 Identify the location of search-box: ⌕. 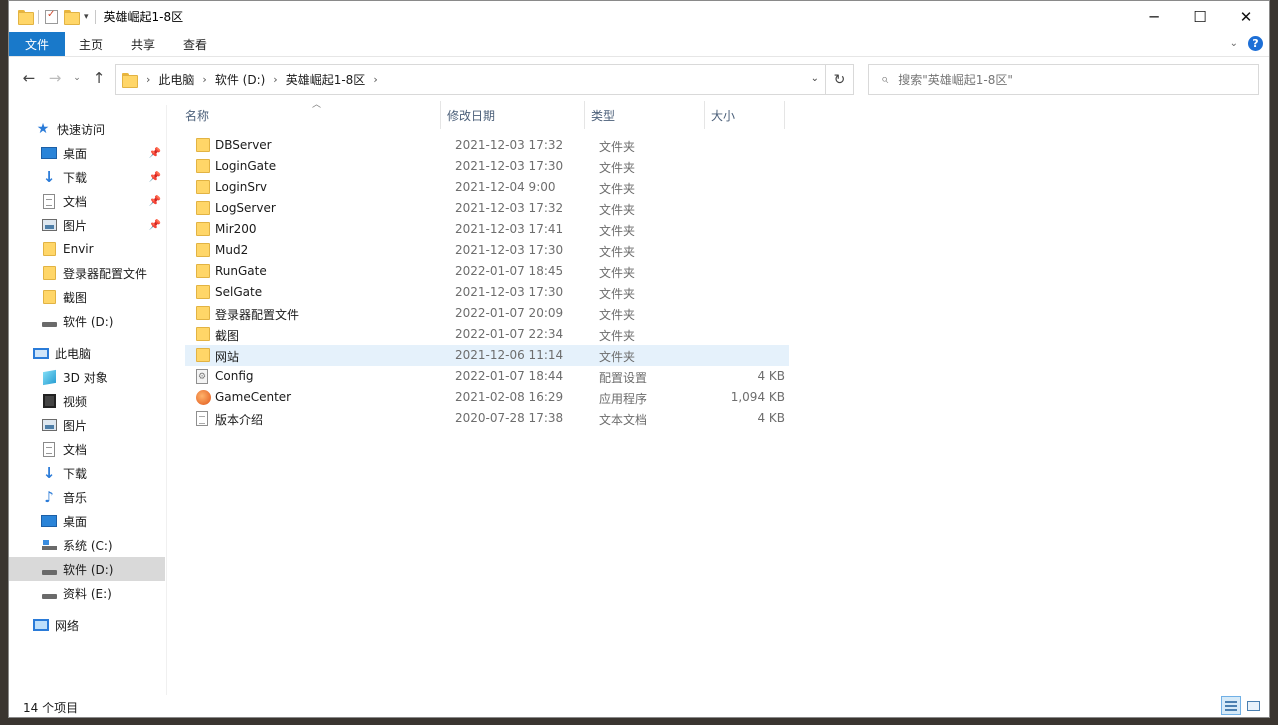
(1063, 79).